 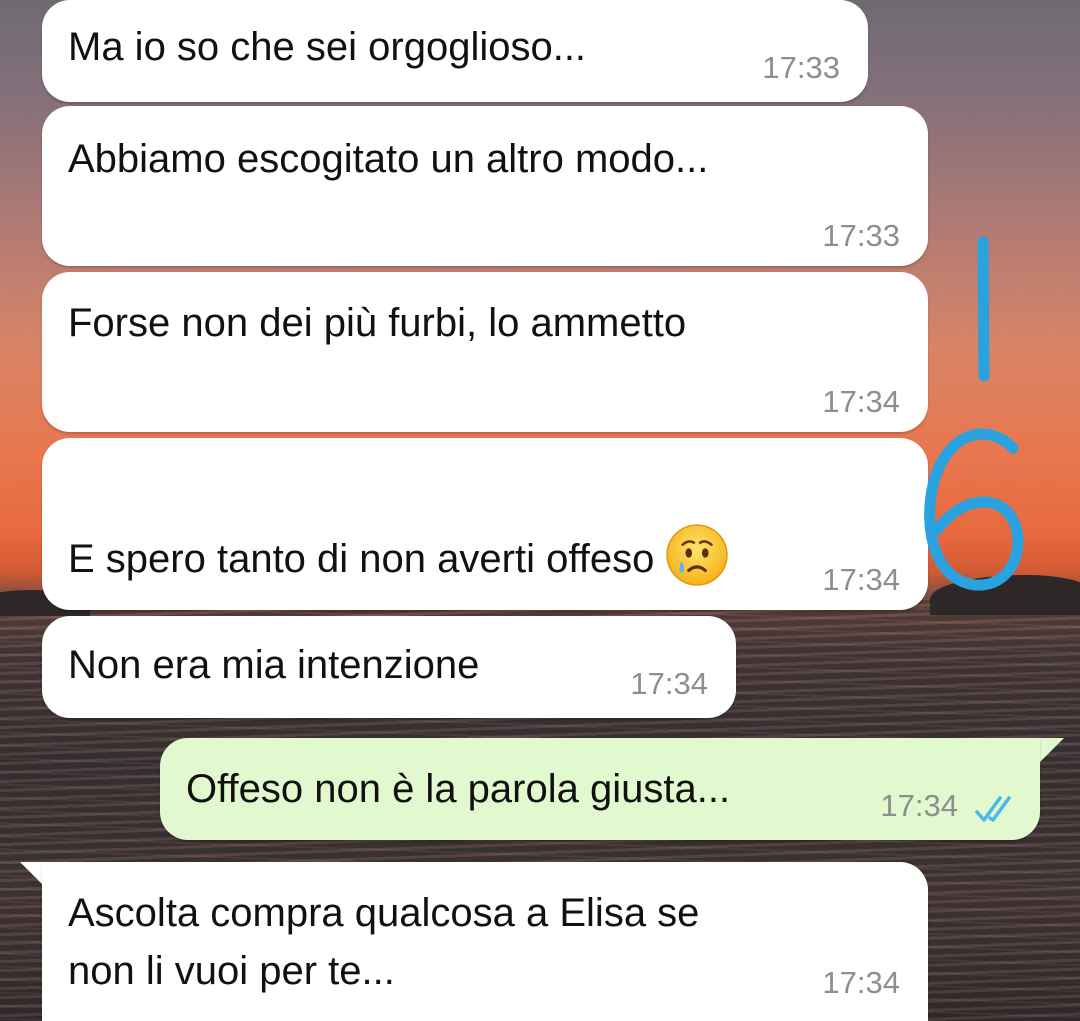 What do you see at coordinates (274, 665) in the screenshot?
I see `message-text: Non era mia intenzione` at bounding box center [274, 665].